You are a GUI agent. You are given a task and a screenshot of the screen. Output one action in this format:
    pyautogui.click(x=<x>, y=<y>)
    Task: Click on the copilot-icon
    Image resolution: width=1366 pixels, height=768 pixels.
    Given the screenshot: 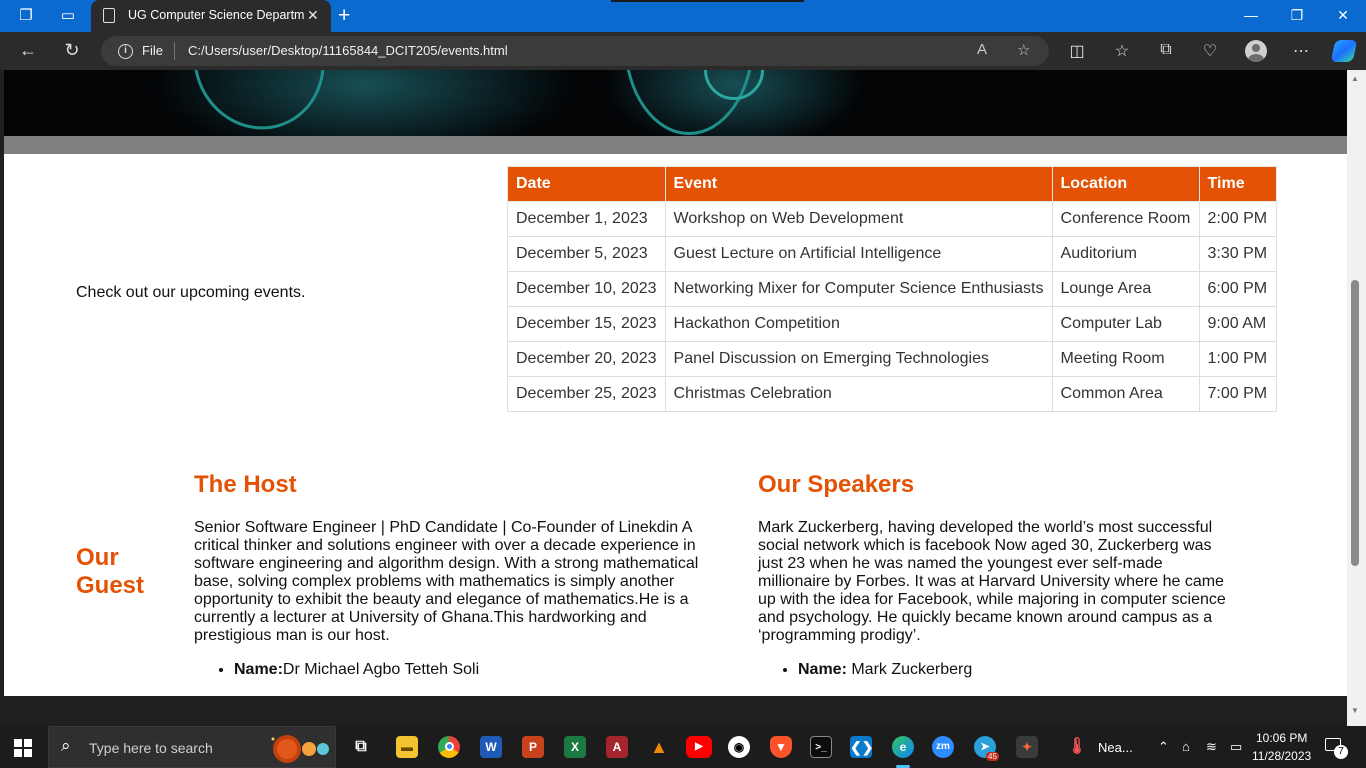 What is the action you would take?
    pyautogui.click(x=1344, y=51)
    